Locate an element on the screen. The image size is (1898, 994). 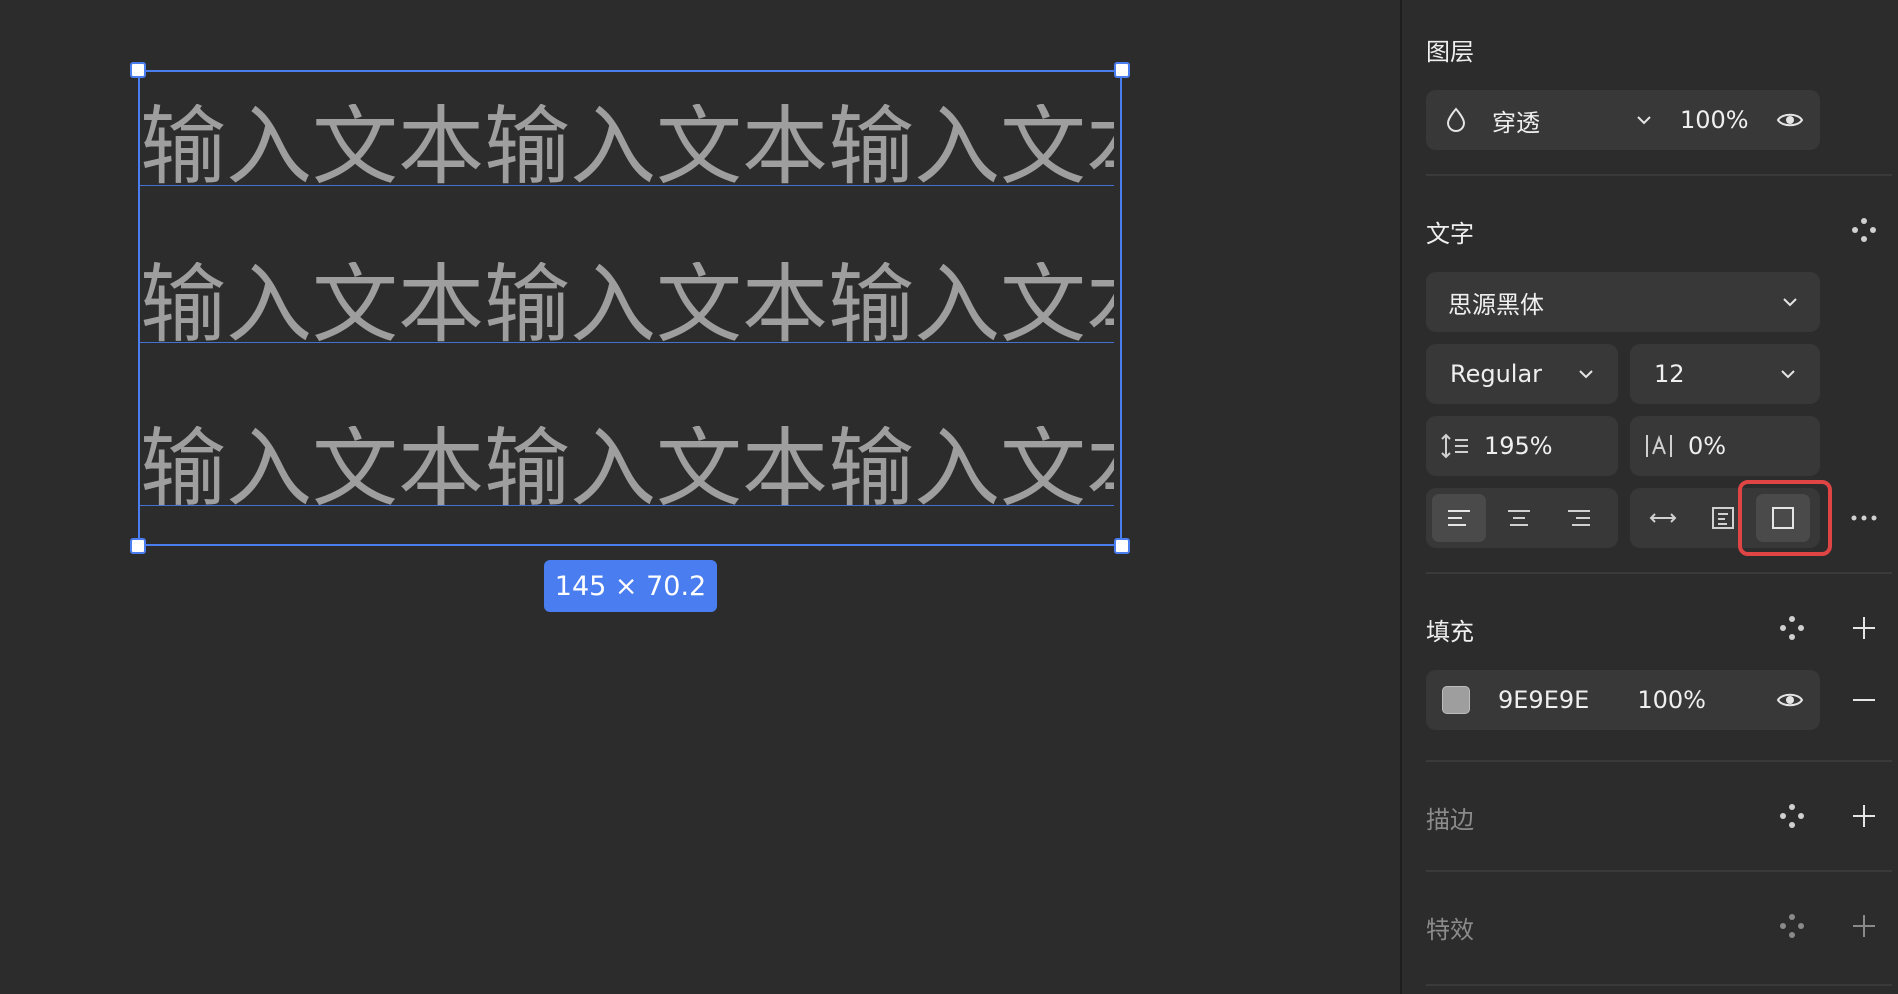
resize-handle-top-right is located at coordinates (1122, 70).